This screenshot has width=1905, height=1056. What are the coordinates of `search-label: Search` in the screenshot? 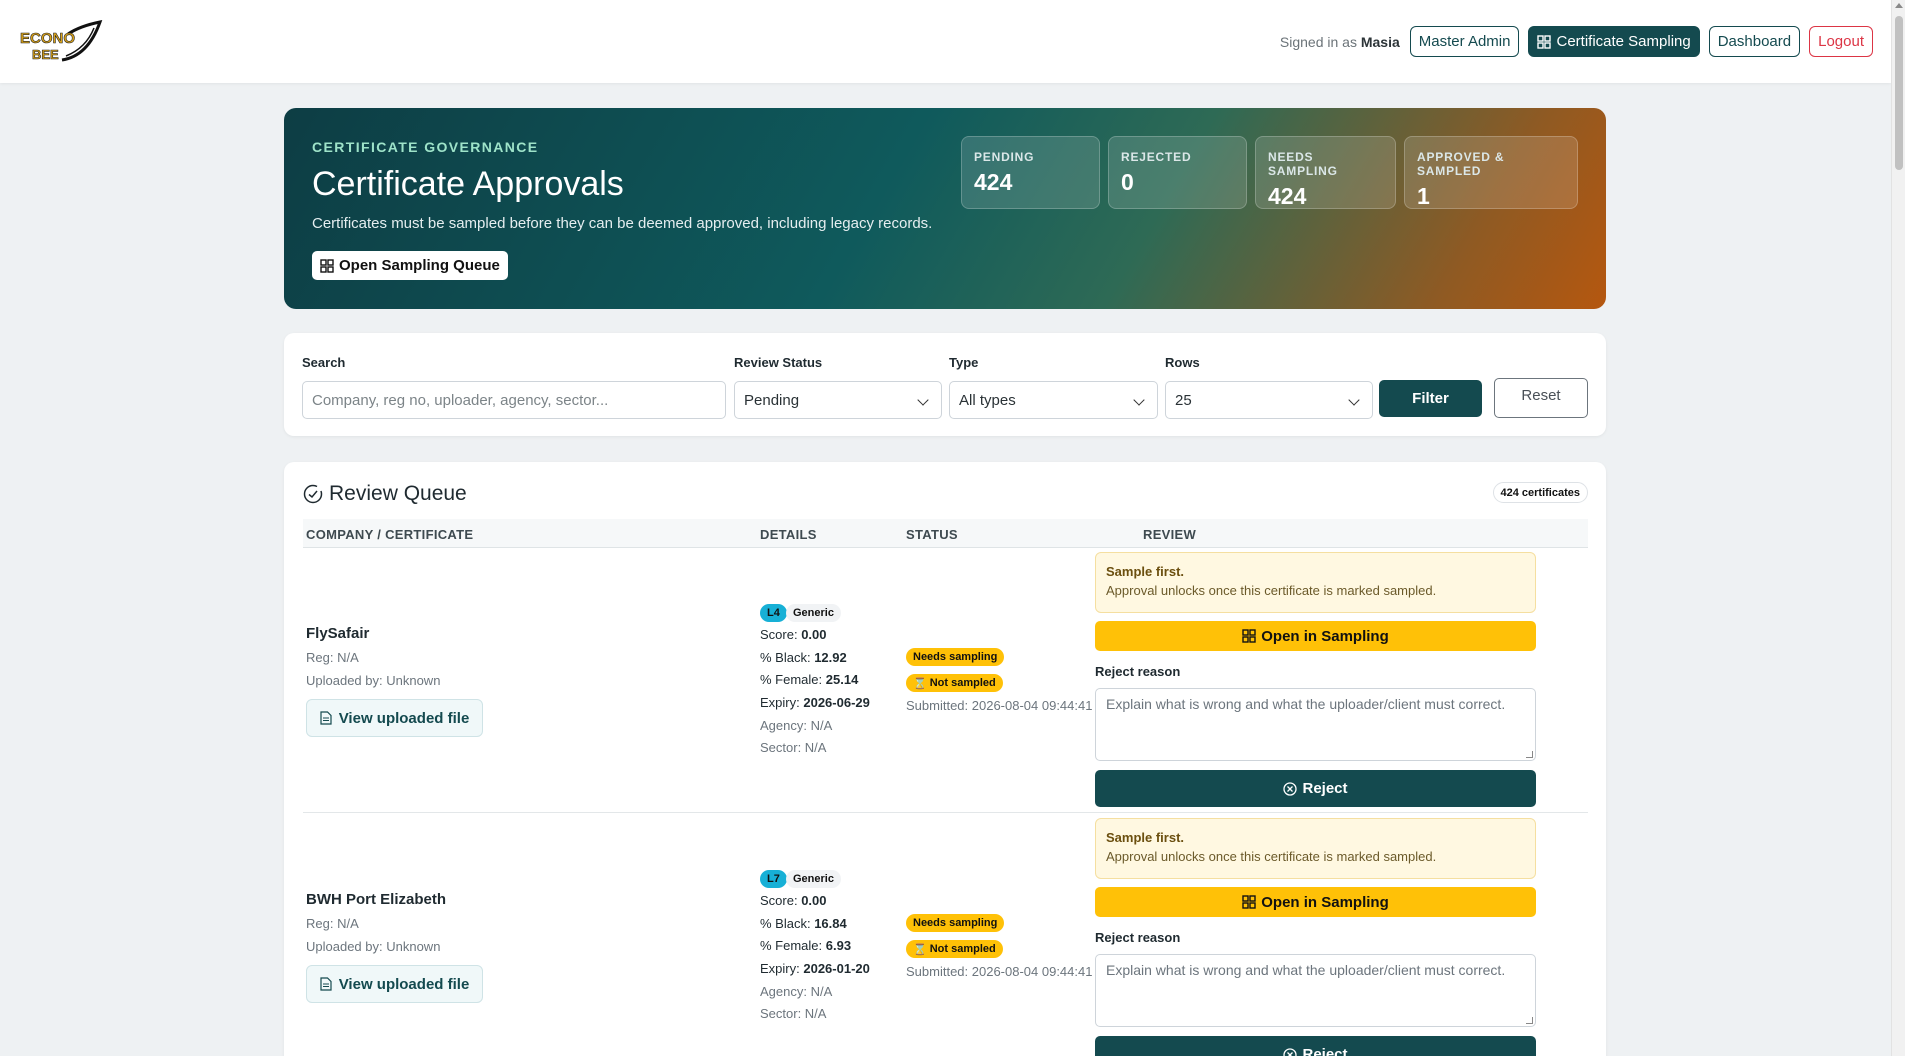 It's located at (324, 362).